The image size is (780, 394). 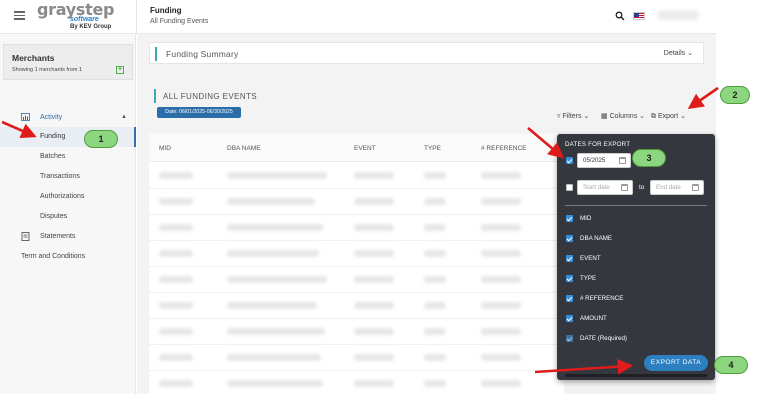 I want to click on column-header-reference: # REFERENCE, so click(x=504, y=148).